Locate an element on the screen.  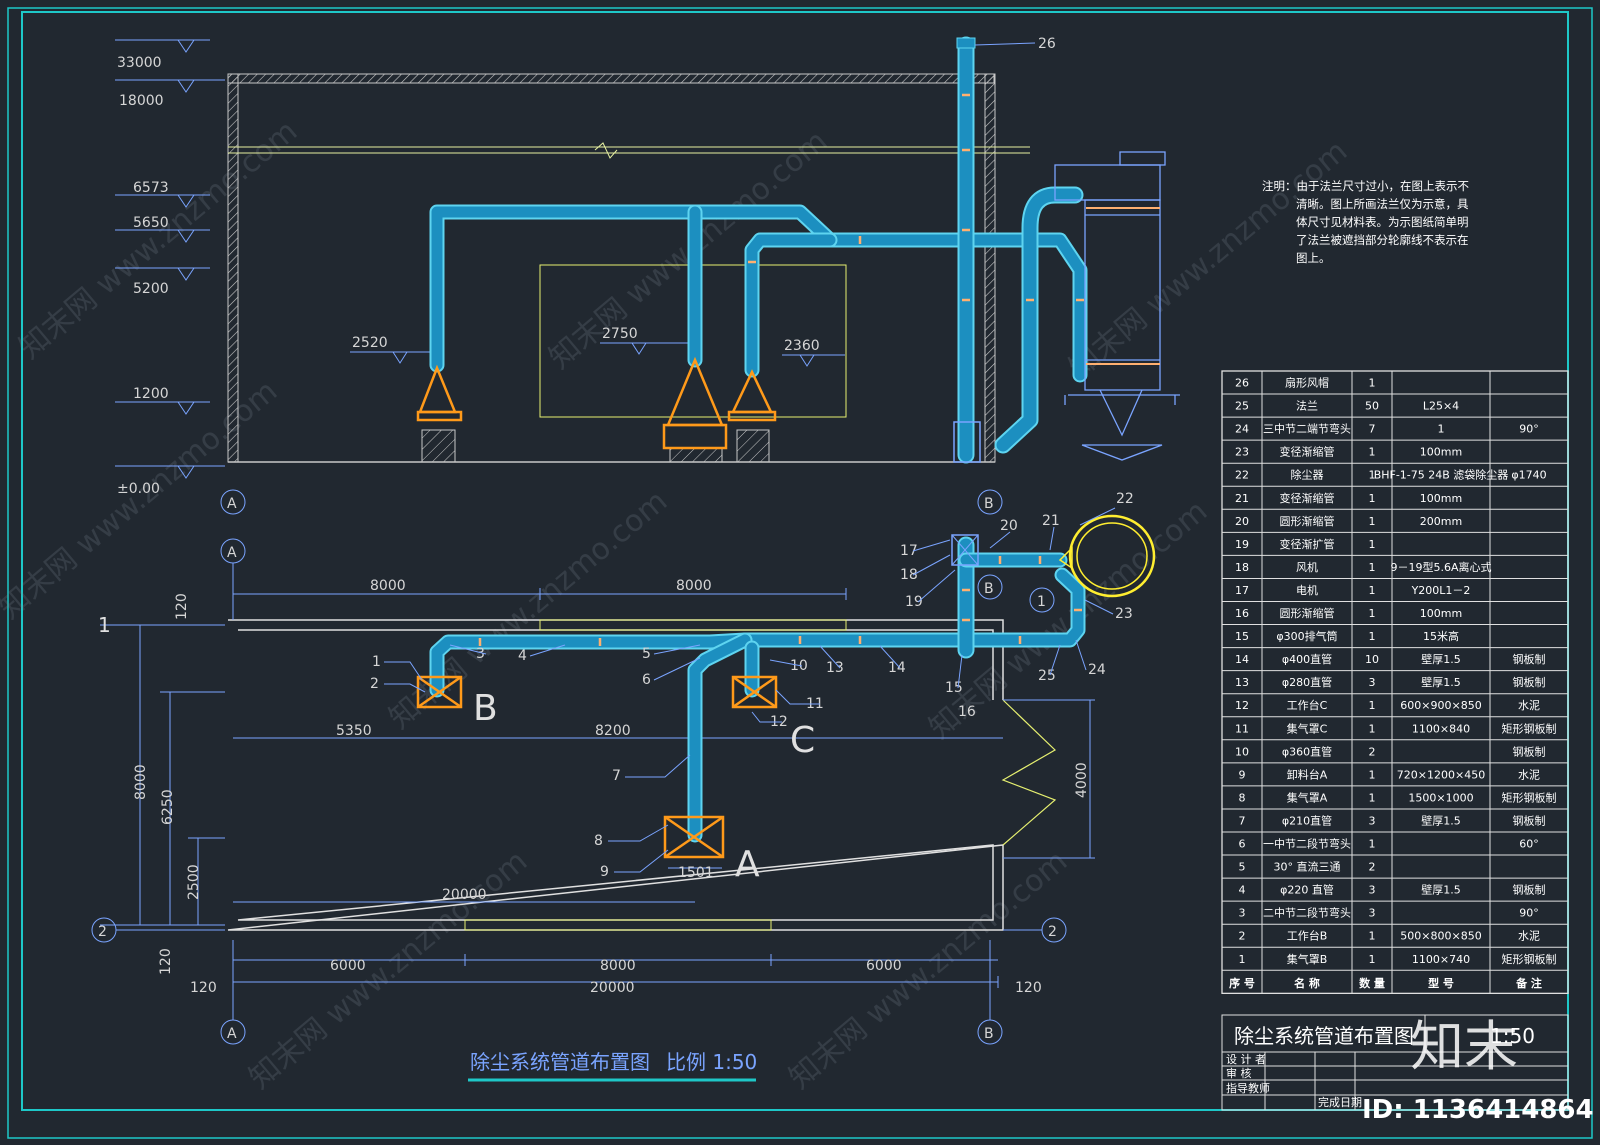
station-label-b: B is located at coordinates (485, 708).